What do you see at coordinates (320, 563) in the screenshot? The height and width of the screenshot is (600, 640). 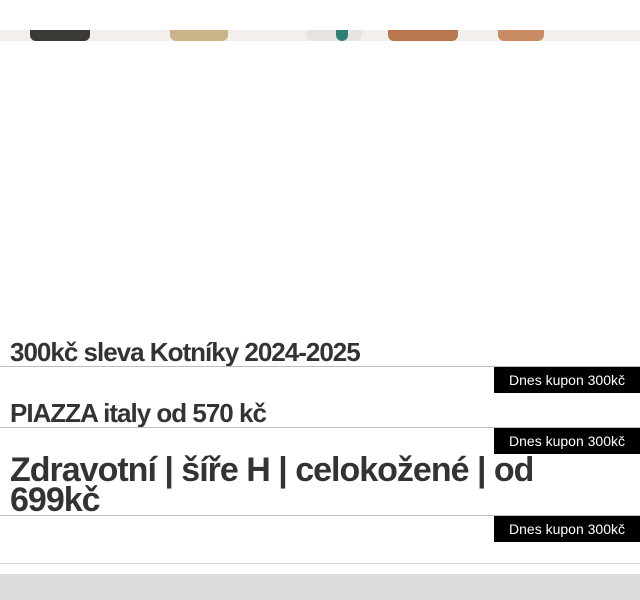 I see `divider` at bounding box center [320, 563].